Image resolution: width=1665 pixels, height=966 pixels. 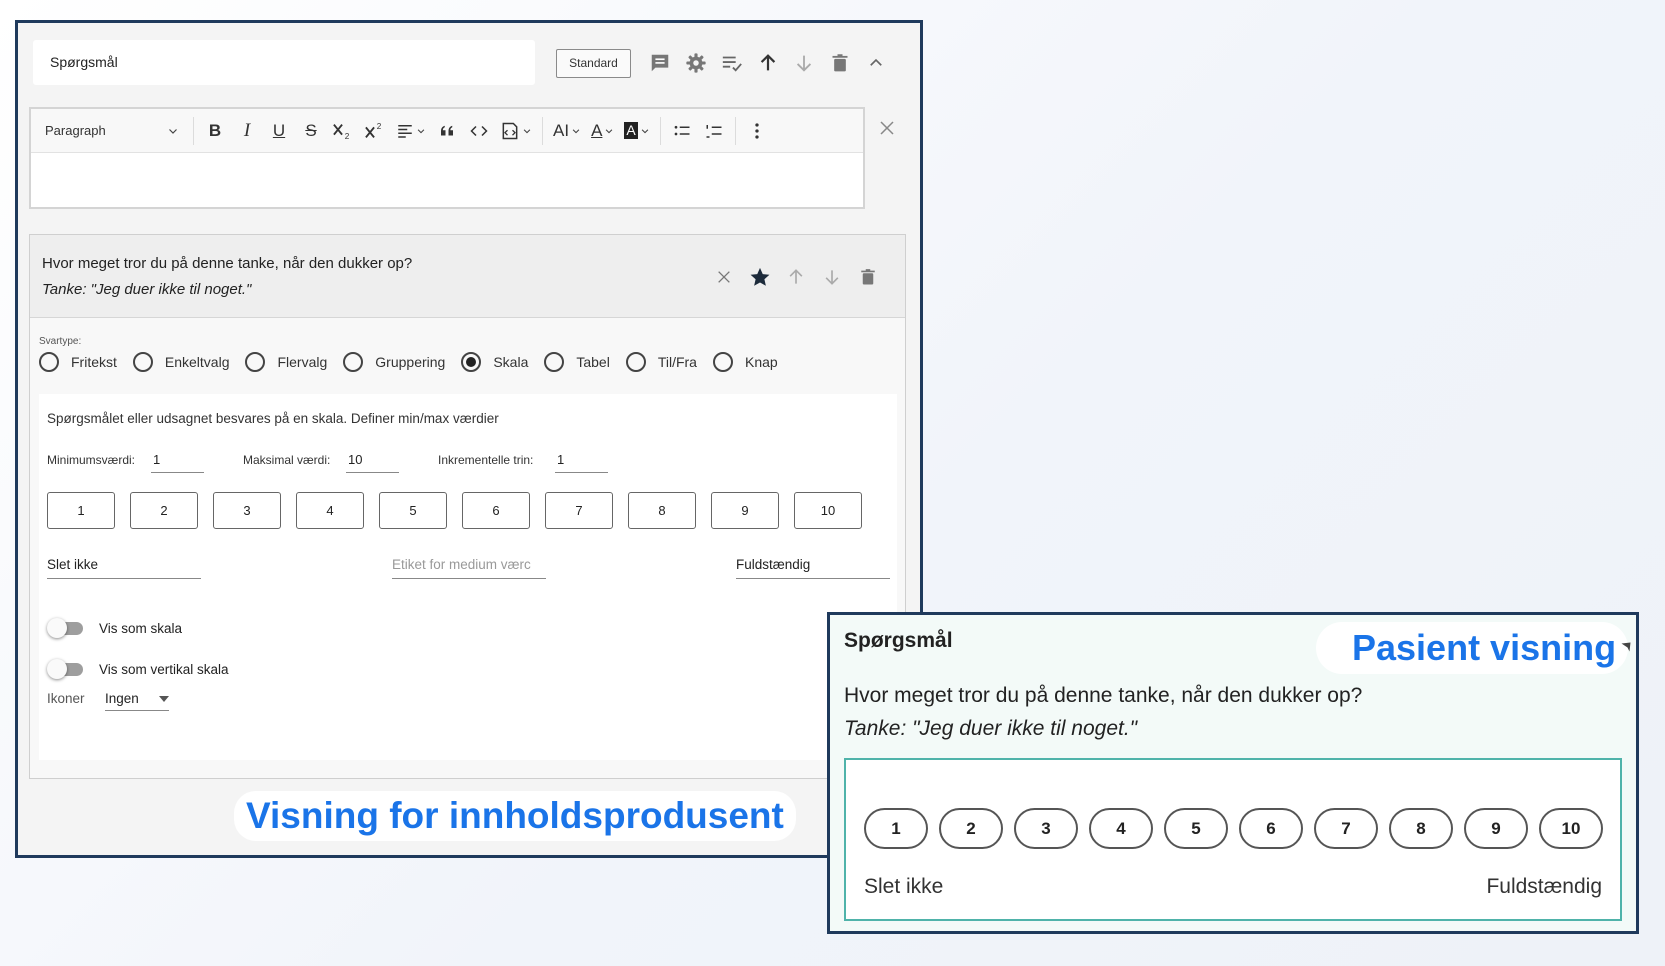 I want to click on scale-value-button: 6, so click(x=496, y=510).